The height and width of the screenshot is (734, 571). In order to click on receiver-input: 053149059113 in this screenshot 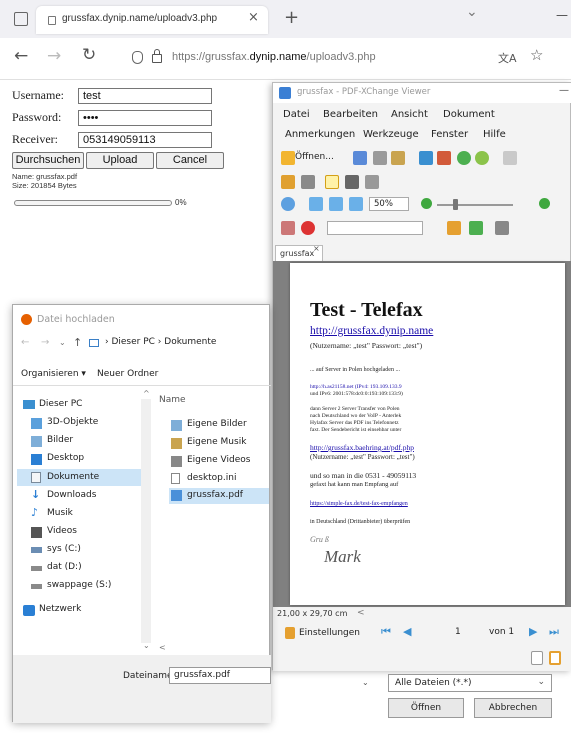, I will do `click(145, 140)`.